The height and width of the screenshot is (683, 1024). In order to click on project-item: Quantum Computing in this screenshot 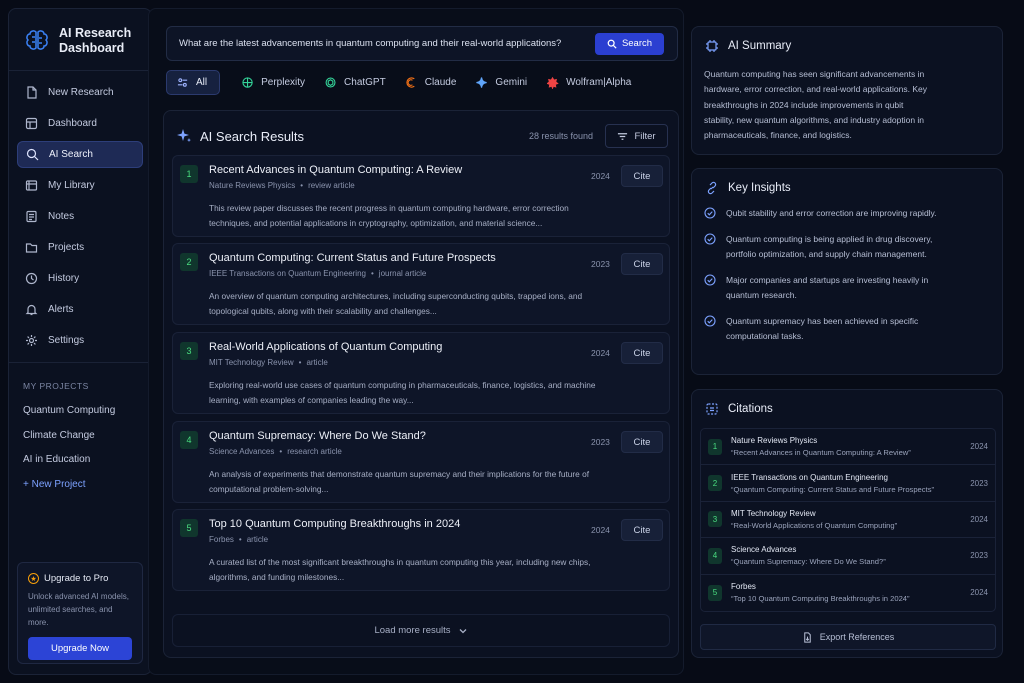, I will do `click(80, 411)`.